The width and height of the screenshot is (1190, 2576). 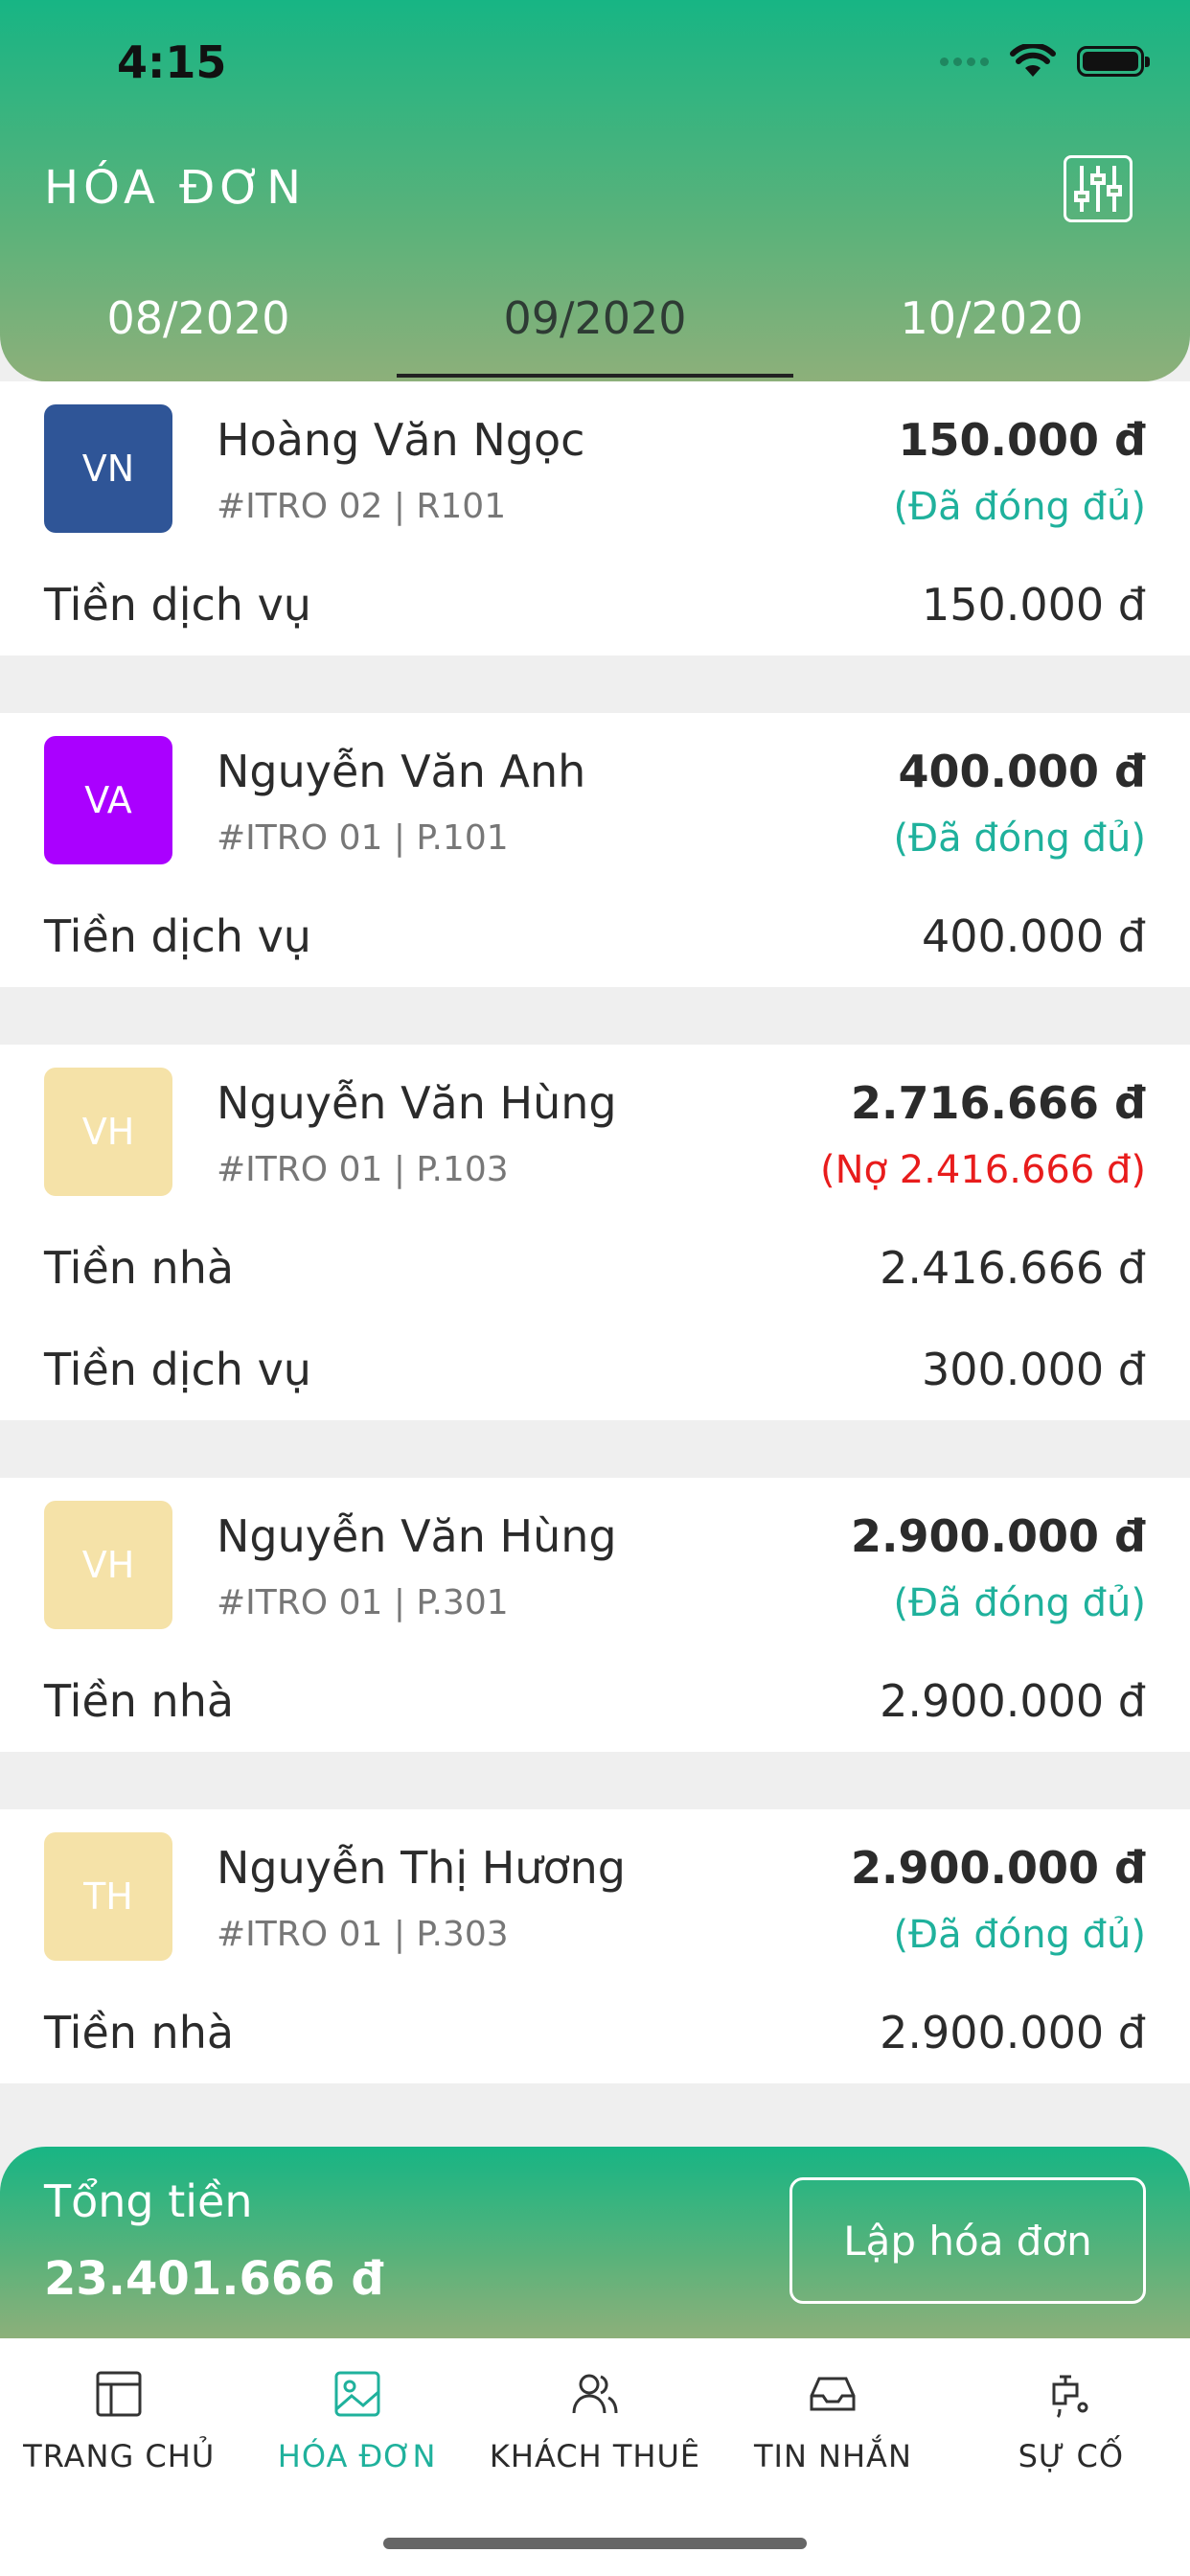 I want to click on layout-icon, so click(x=119, y=2394).